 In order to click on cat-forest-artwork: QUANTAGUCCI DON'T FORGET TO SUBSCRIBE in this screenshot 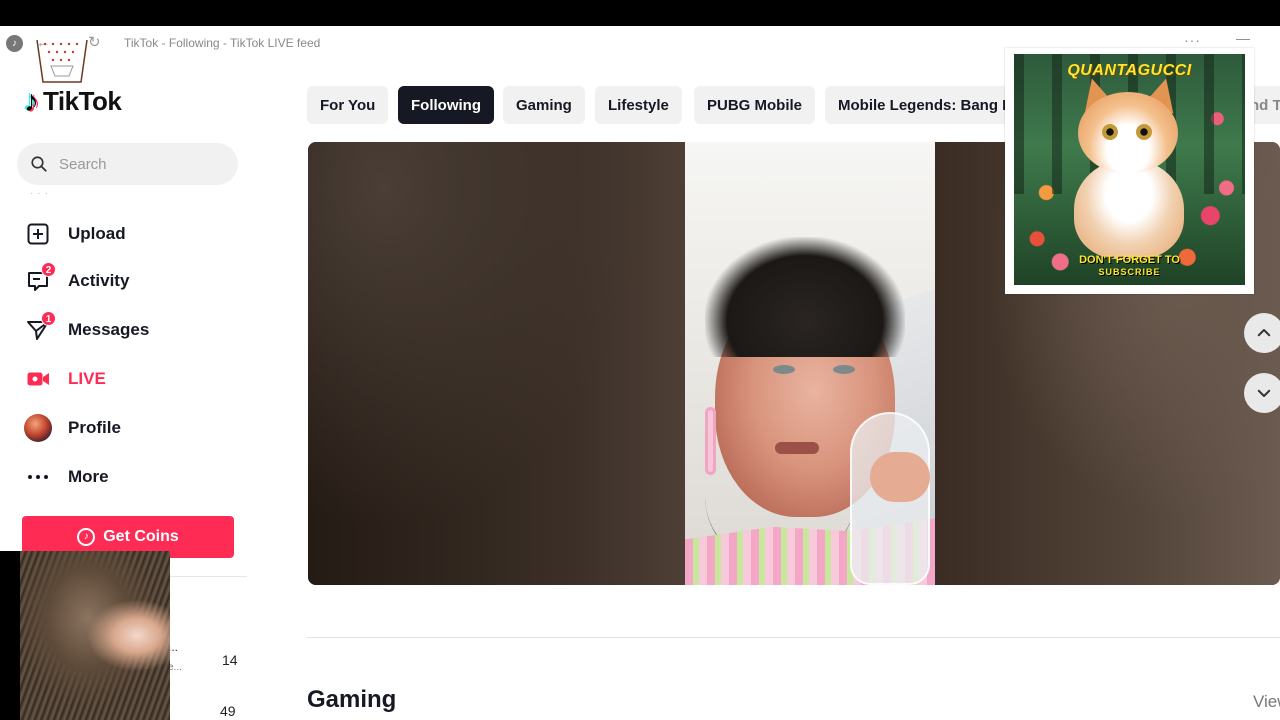, I will do `click(1129, 169)`.